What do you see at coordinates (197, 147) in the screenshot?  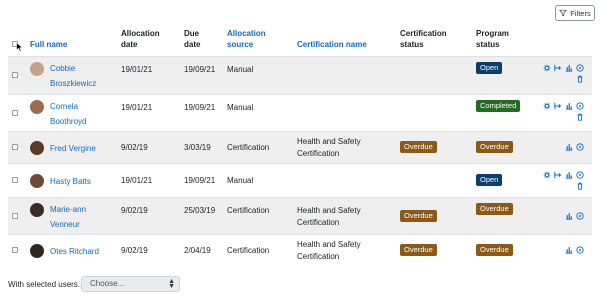 I see `due-date: 3/03/19` at bounding box center [197, 147].